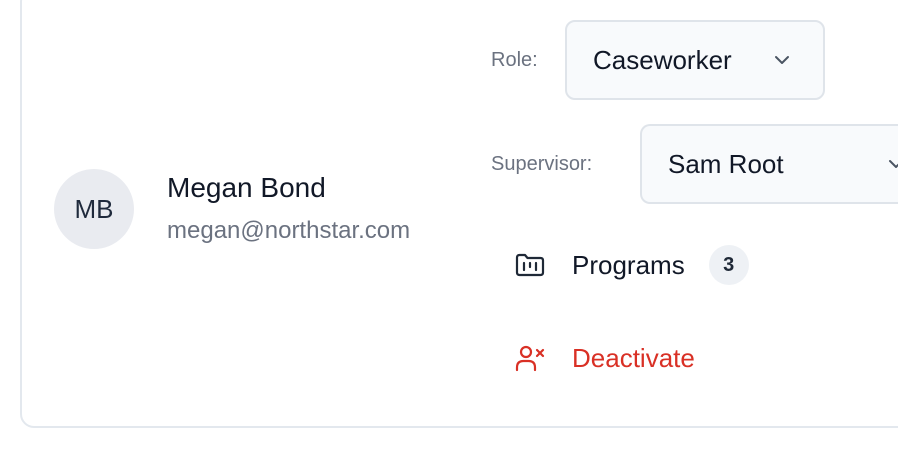 Image resolution: width=898 pixels, height=450 pixels. I want to click on user-email: megan@northstar.com, so click(289, 230).